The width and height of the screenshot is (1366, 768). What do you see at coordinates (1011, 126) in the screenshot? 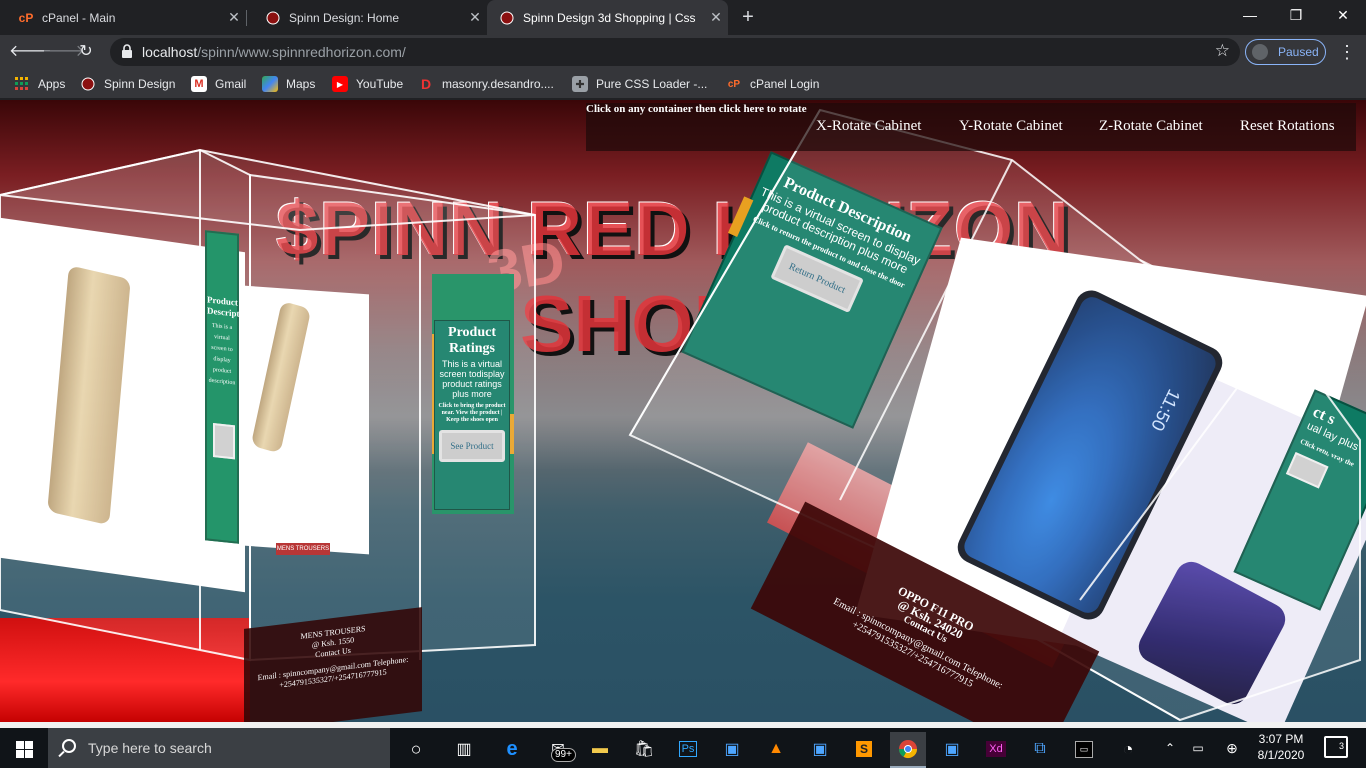
I see `y-rotate-button: Y-Rotate Cabinet` at bounding box center [1011, 126].